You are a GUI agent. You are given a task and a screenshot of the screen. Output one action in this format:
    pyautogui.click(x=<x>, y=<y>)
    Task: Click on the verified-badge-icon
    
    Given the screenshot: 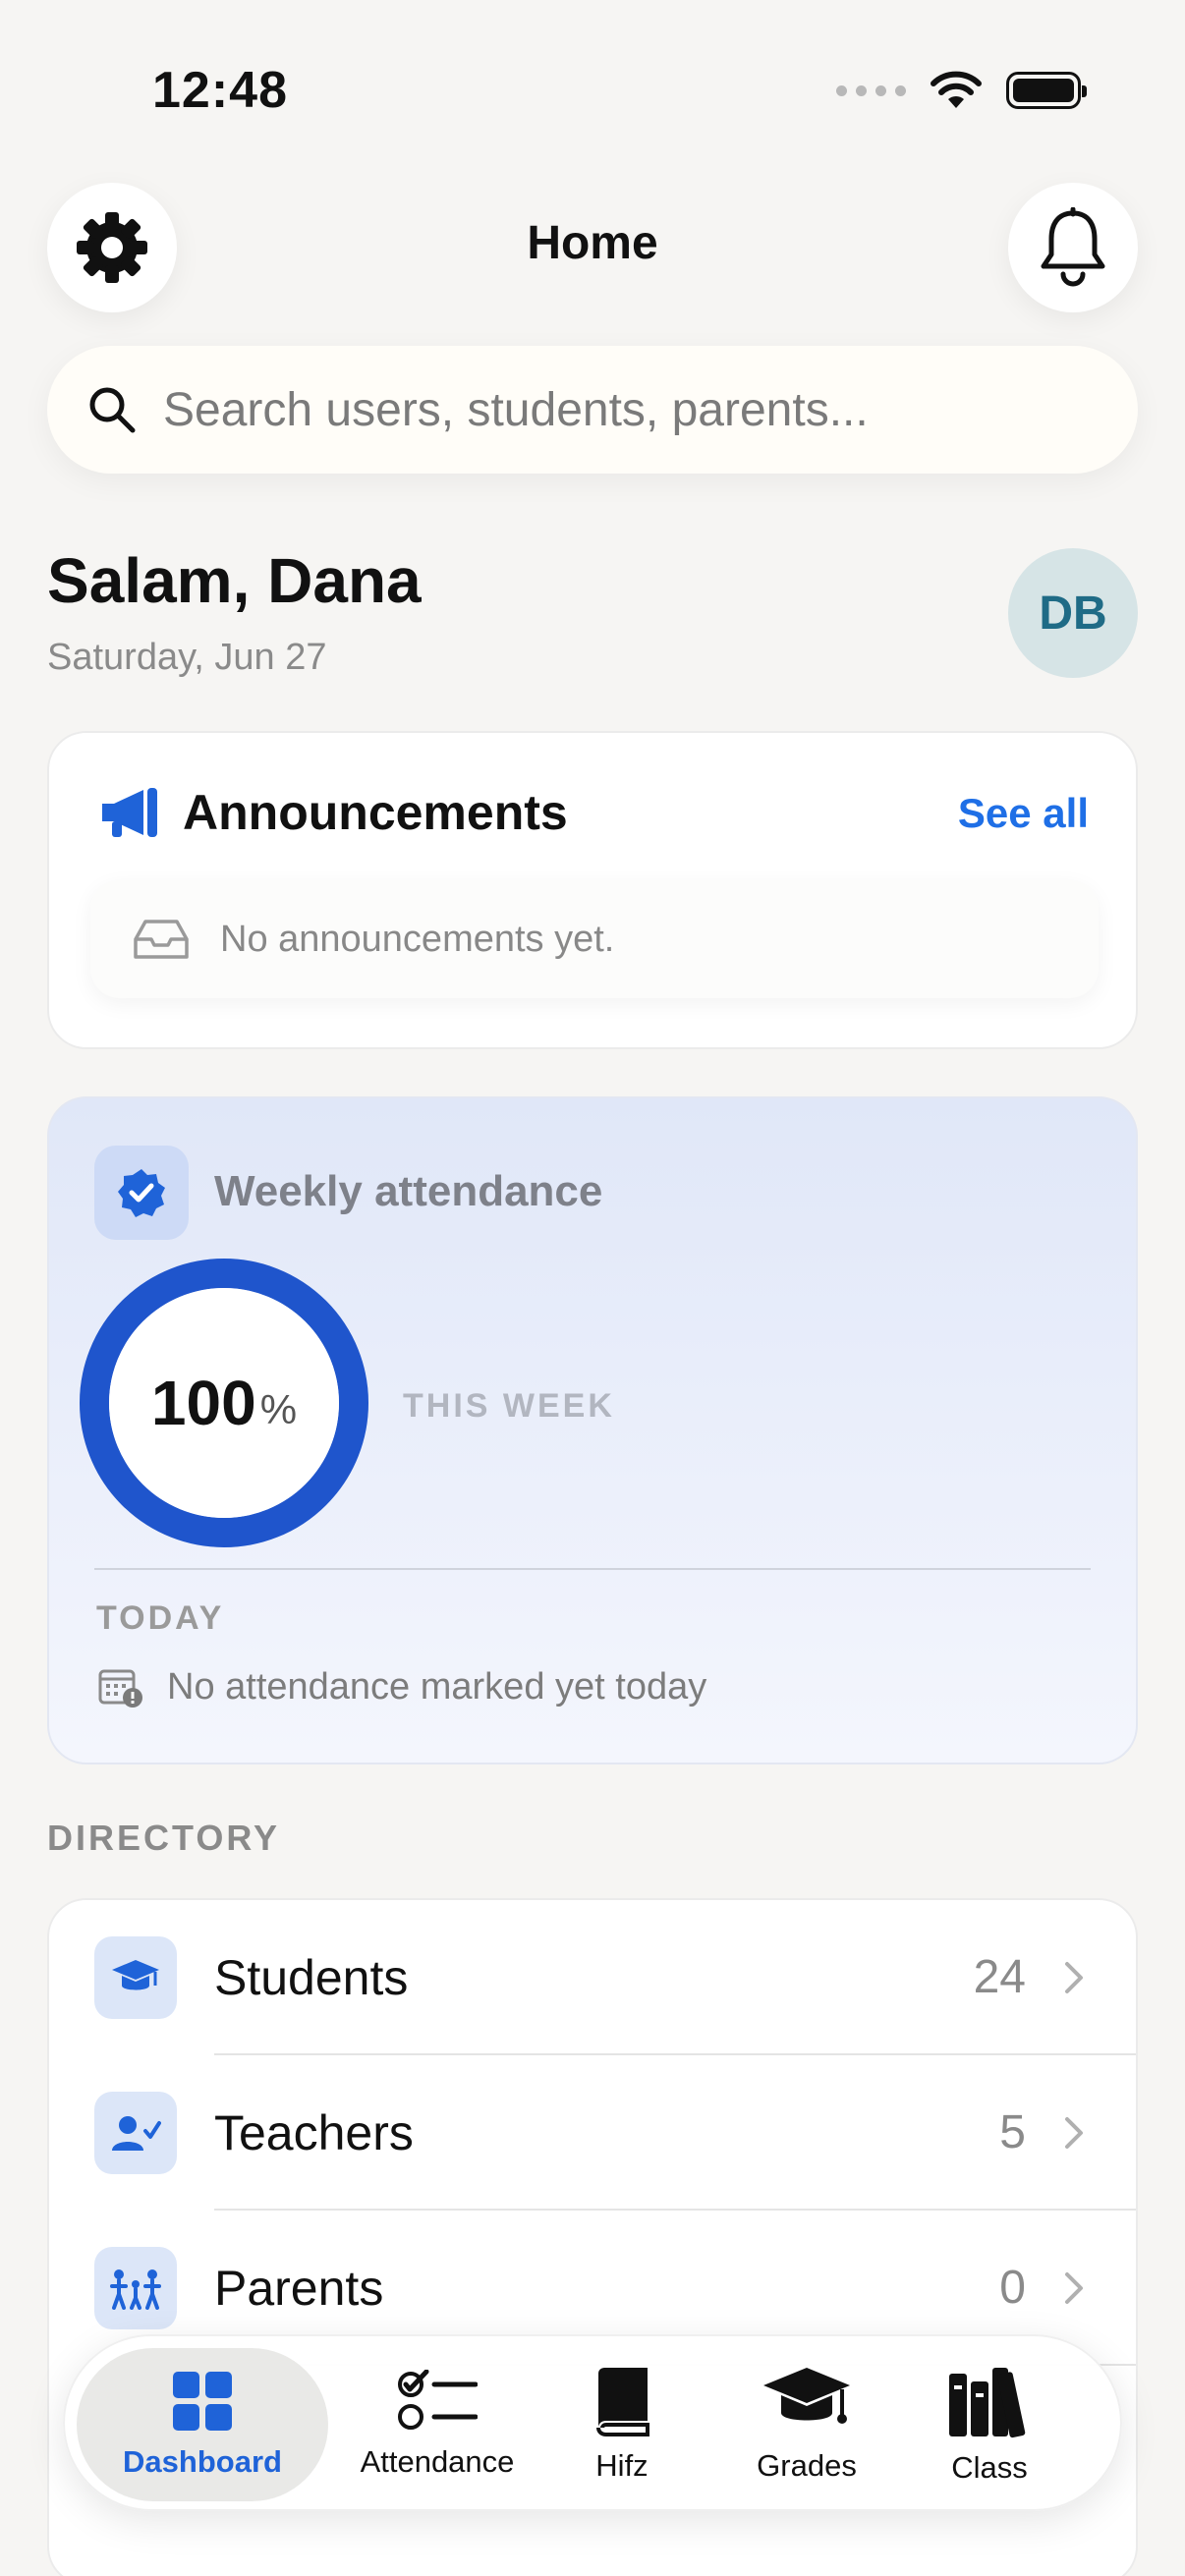 What is the action you would take?
    pyautogui.click(x=141, y=1193)
    